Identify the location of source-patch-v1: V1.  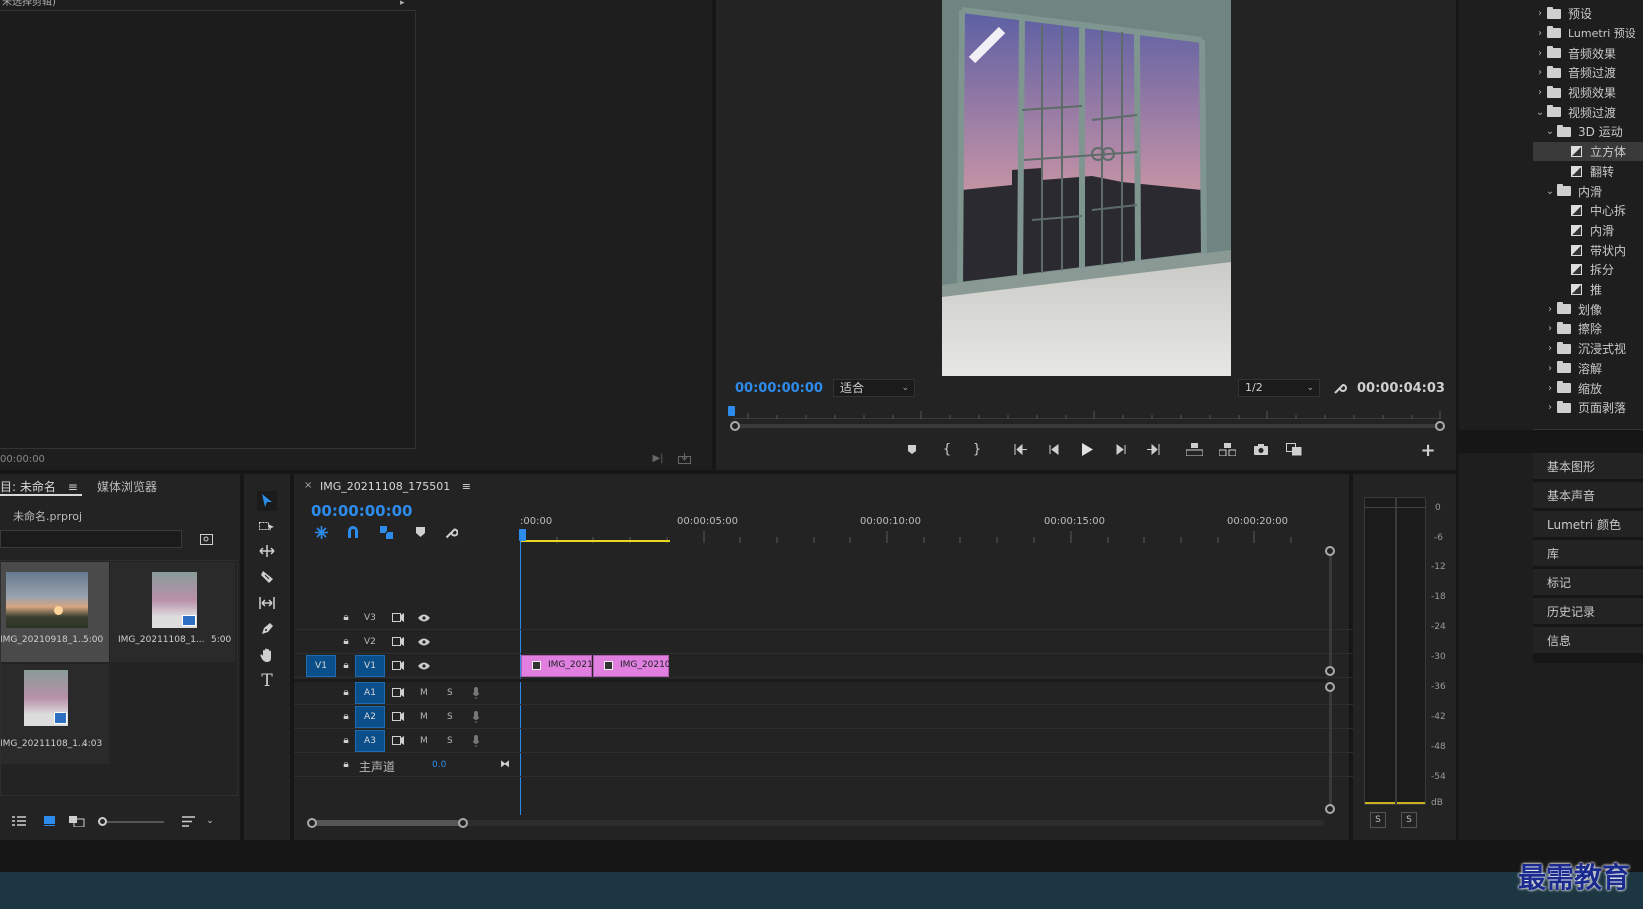
(321, 666).